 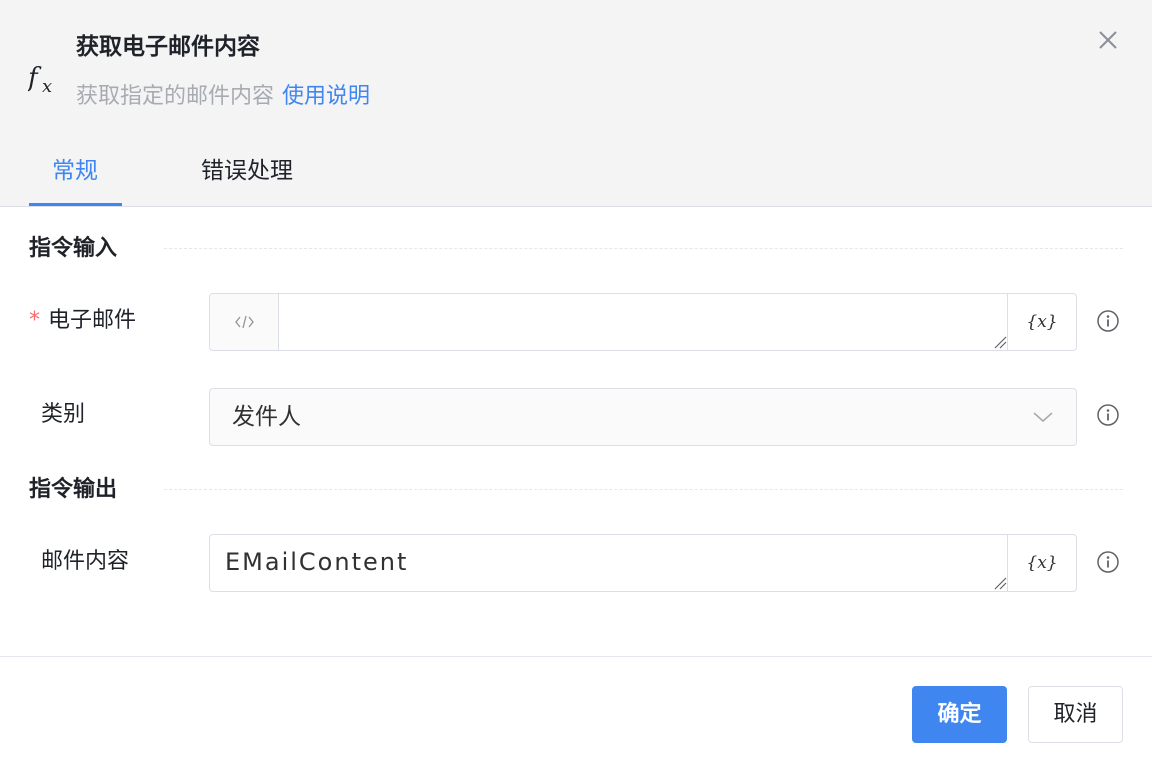 I want to click on category-select: 发件人, so click(x=643, y=417).